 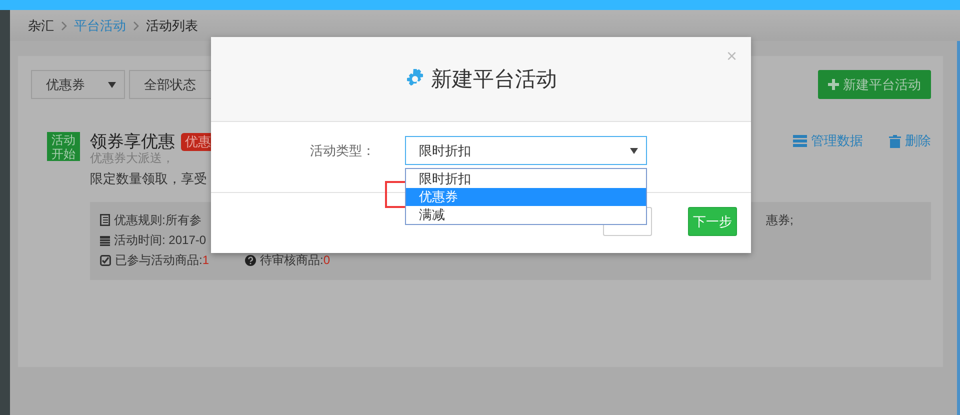 What do you see at coordinates (132, 141) in the screenshot?
I see `activity-title: 领券享优惠` at bounding box center [132, 141].